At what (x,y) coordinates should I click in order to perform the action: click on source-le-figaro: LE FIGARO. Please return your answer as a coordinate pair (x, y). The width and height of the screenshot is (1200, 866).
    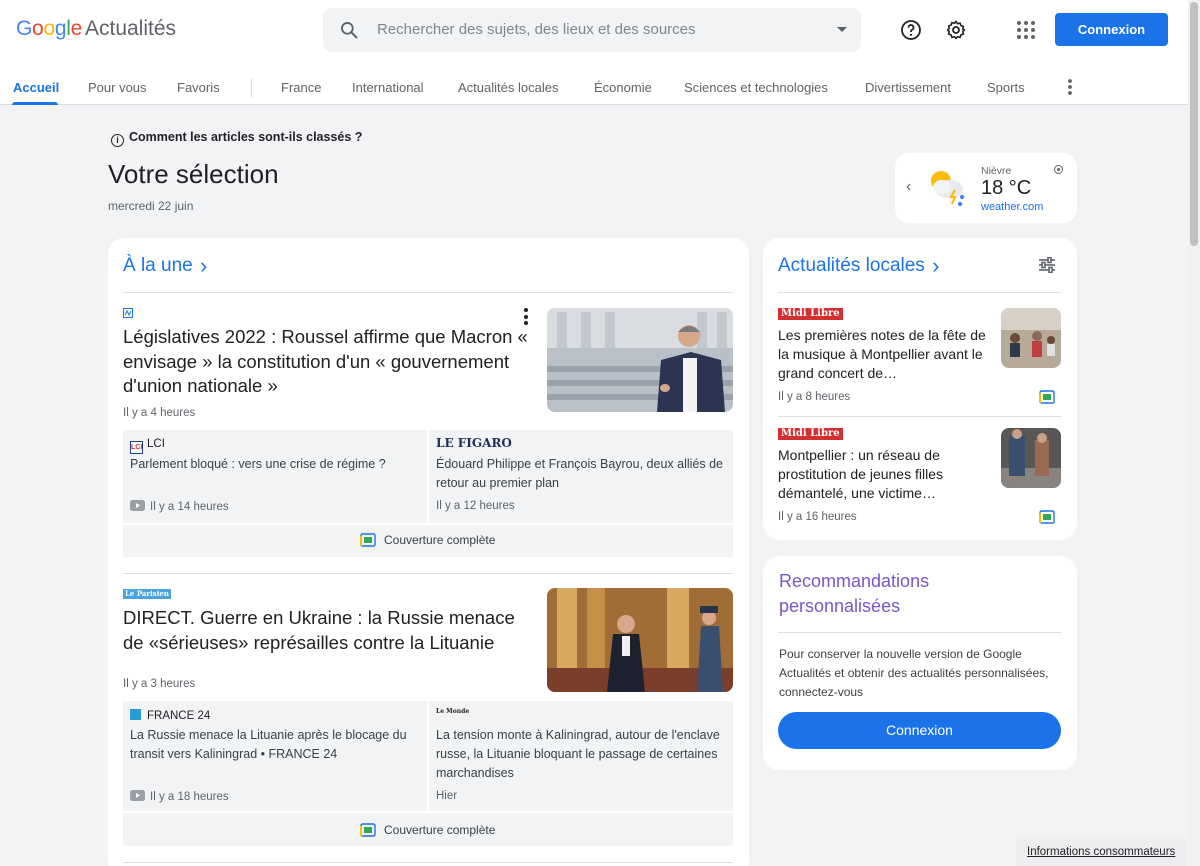
    Looking at the image, I should click on (474, 443).